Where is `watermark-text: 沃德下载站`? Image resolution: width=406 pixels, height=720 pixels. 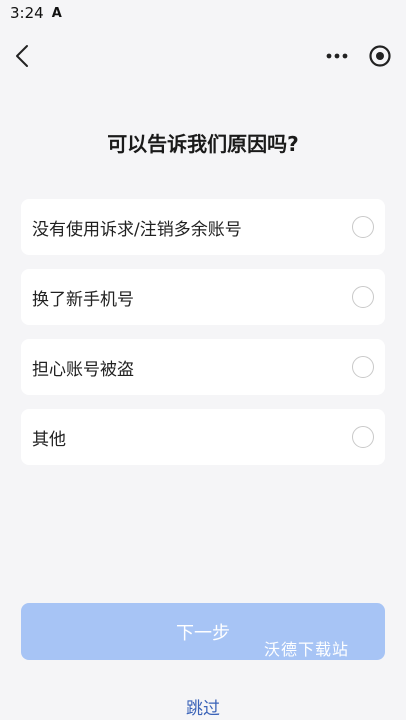 watermark-text: 沃德下载站 is located at coordinates (307, 649).